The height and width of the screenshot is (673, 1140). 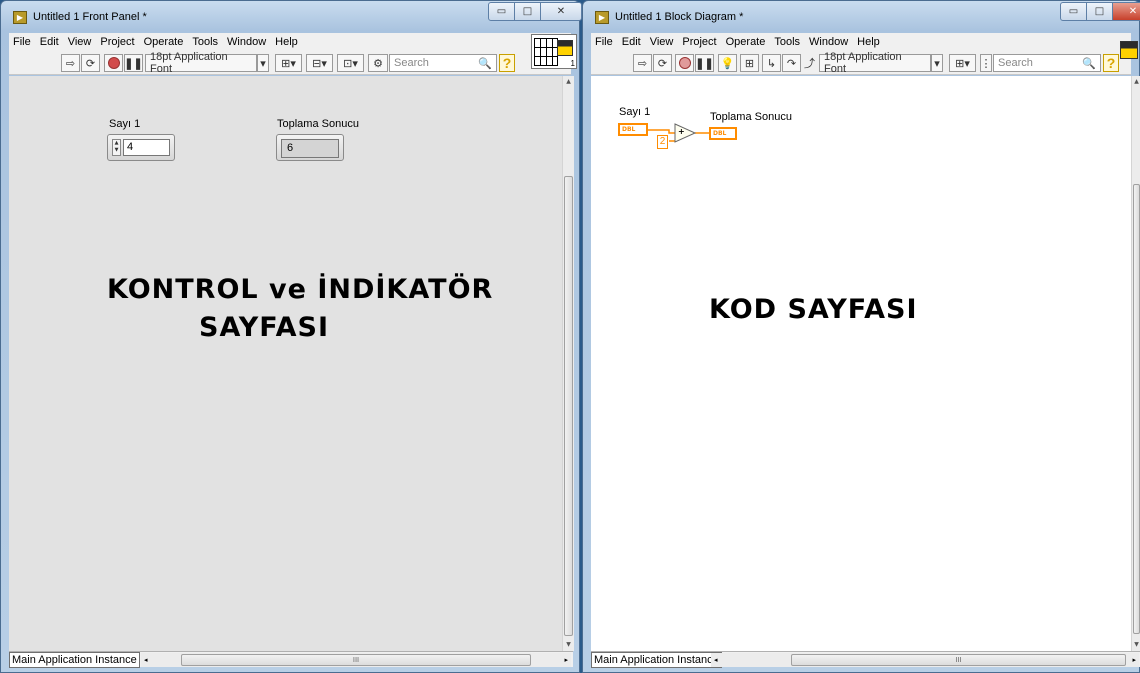 What do you see at coordinates (791, 63) in the screenshot?
I see `step-over-icon: ↷` at bounding box center [791, 63].